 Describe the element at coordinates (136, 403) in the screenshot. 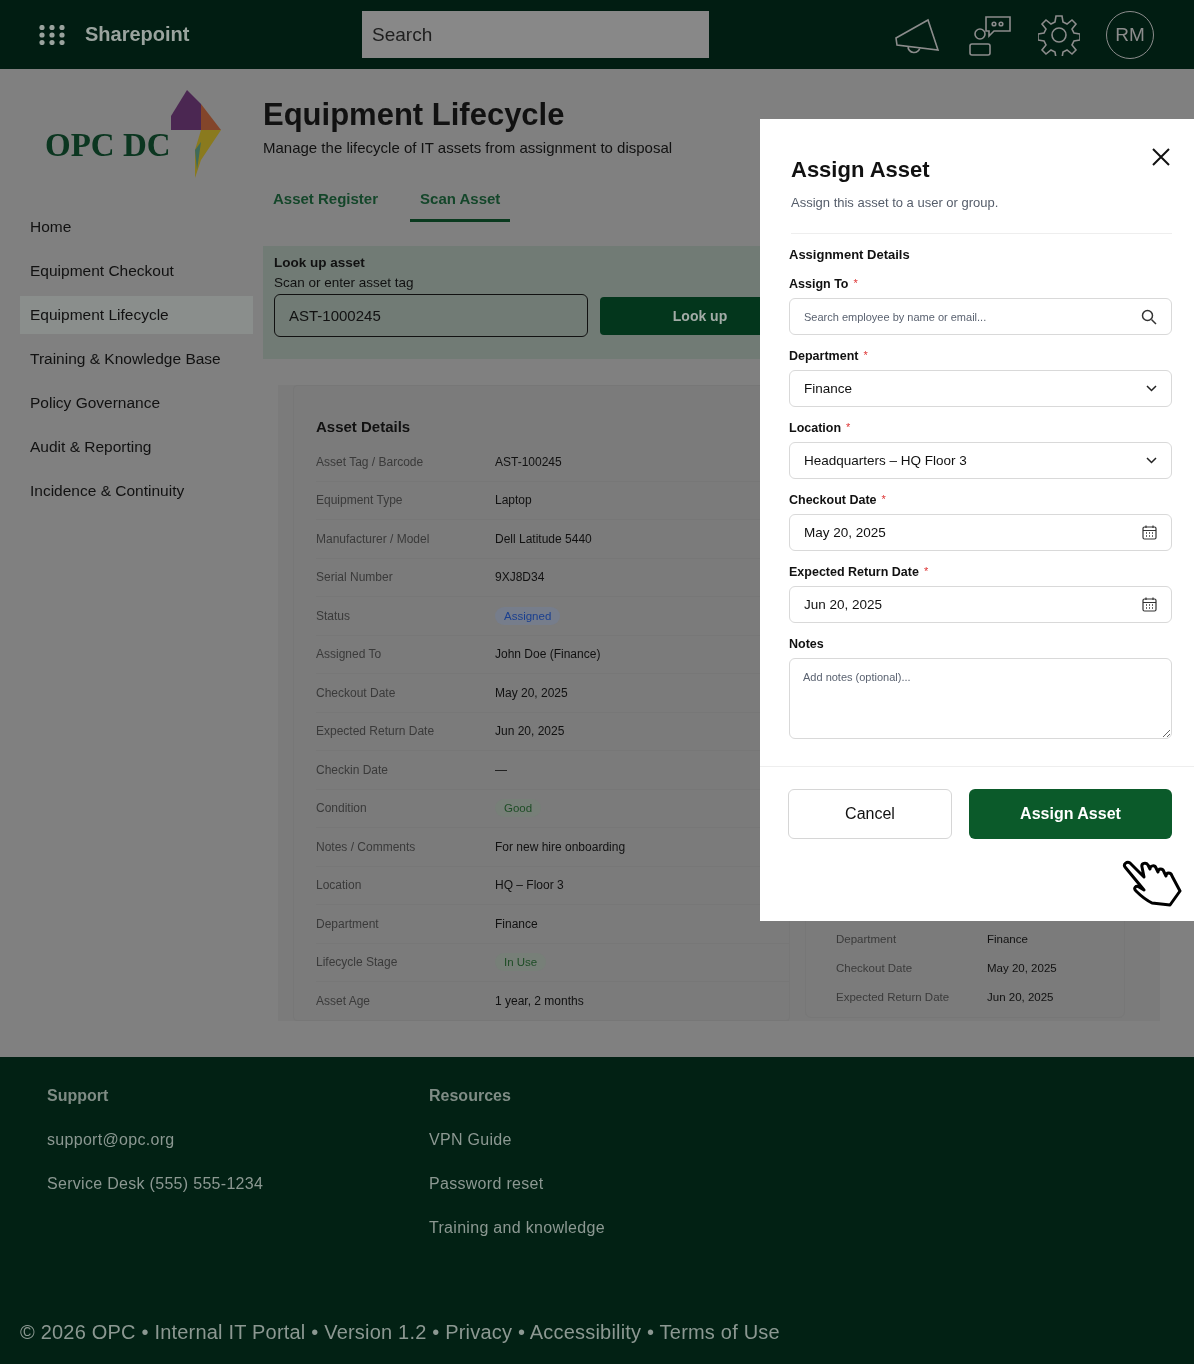

I see `sidebar-item: Policy Governance` at that location.